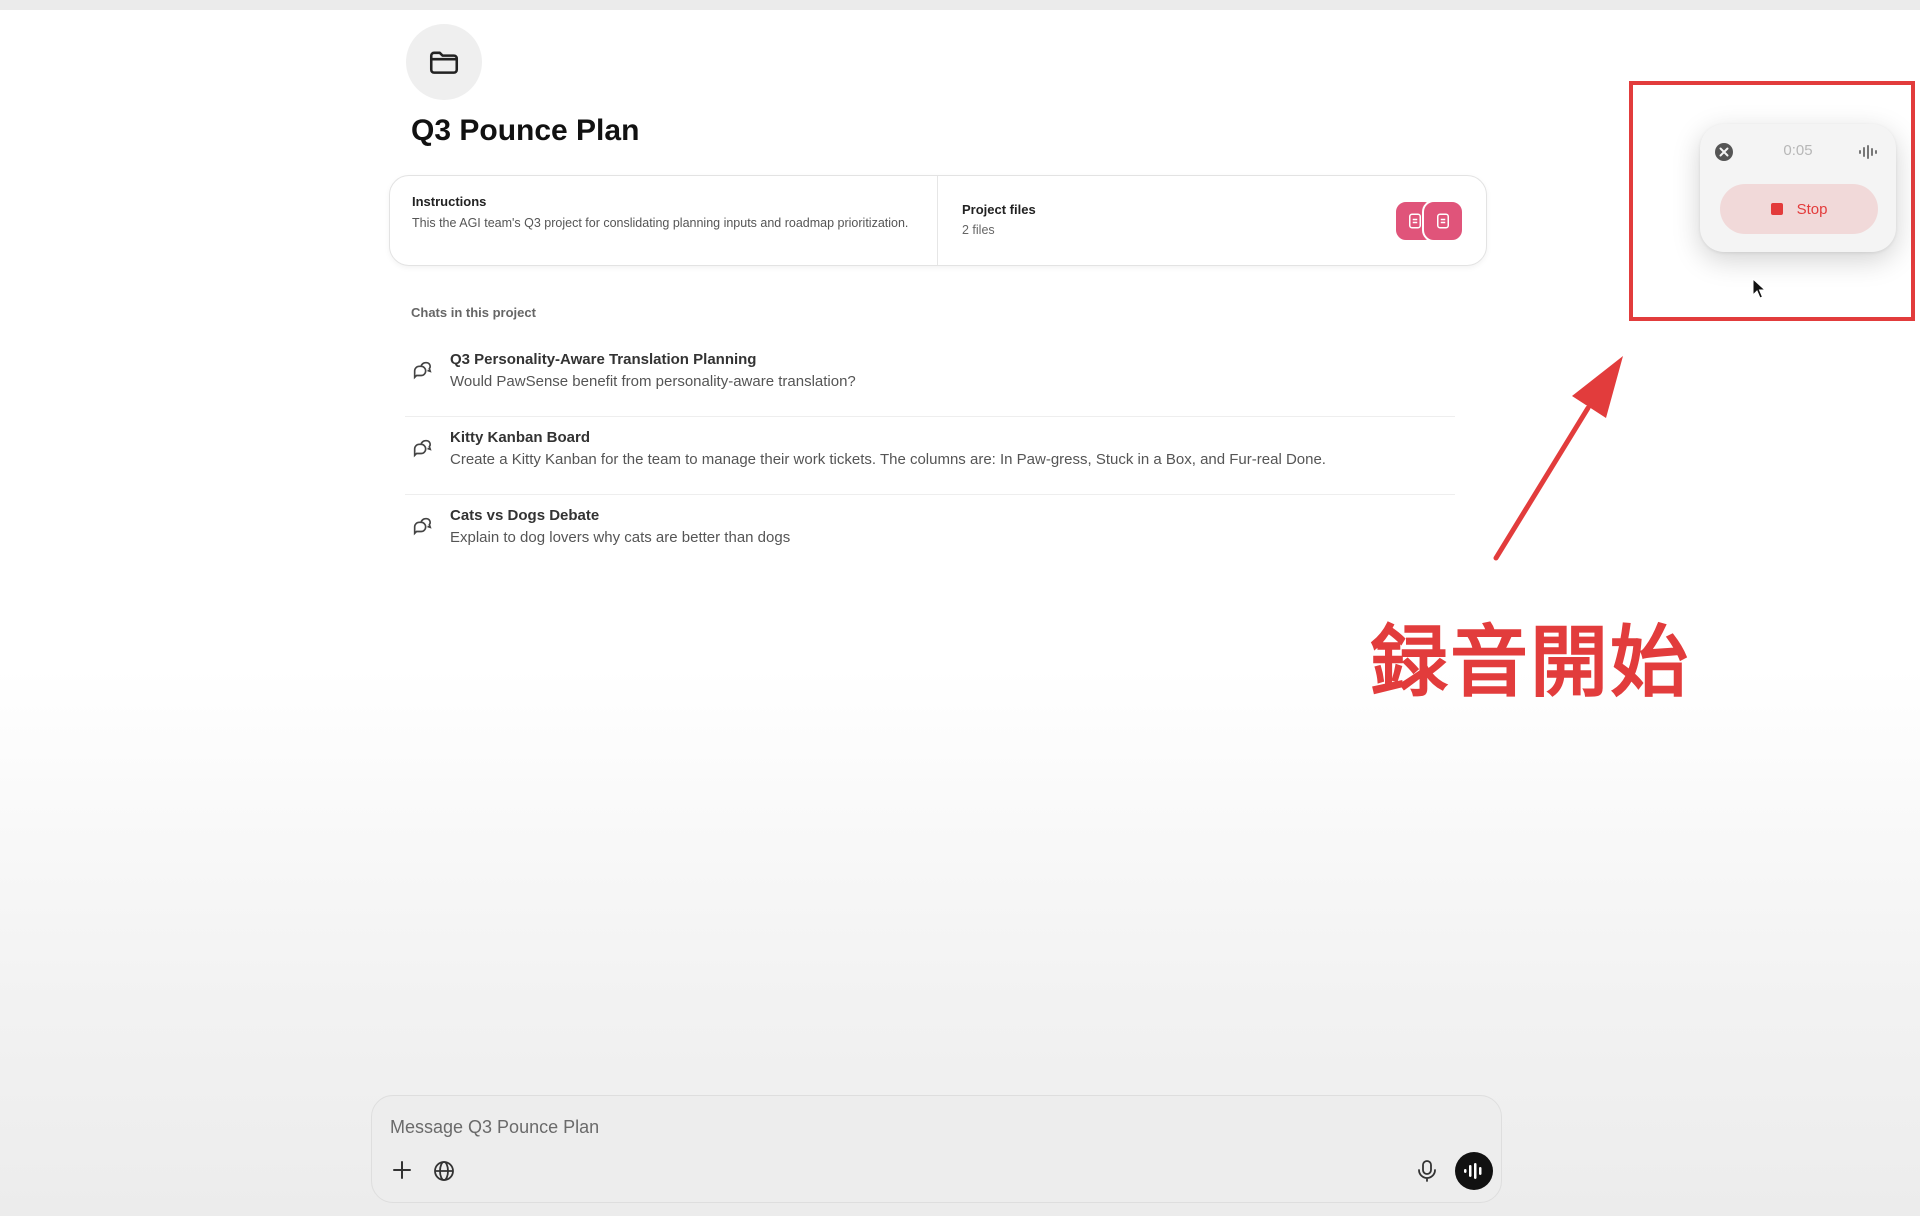  Describe the element at coordinates (402, 1172) in the screenshot. I see `plus-icon` at that location.